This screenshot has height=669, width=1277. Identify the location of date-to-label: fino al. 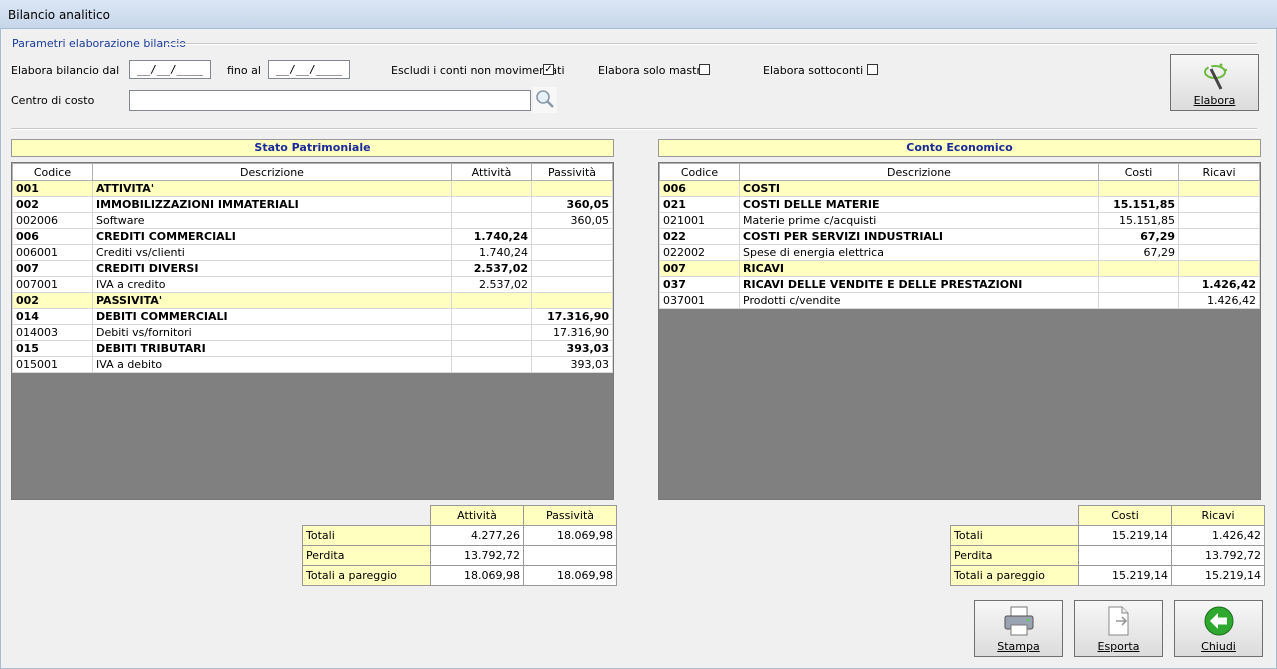
(244, 70).